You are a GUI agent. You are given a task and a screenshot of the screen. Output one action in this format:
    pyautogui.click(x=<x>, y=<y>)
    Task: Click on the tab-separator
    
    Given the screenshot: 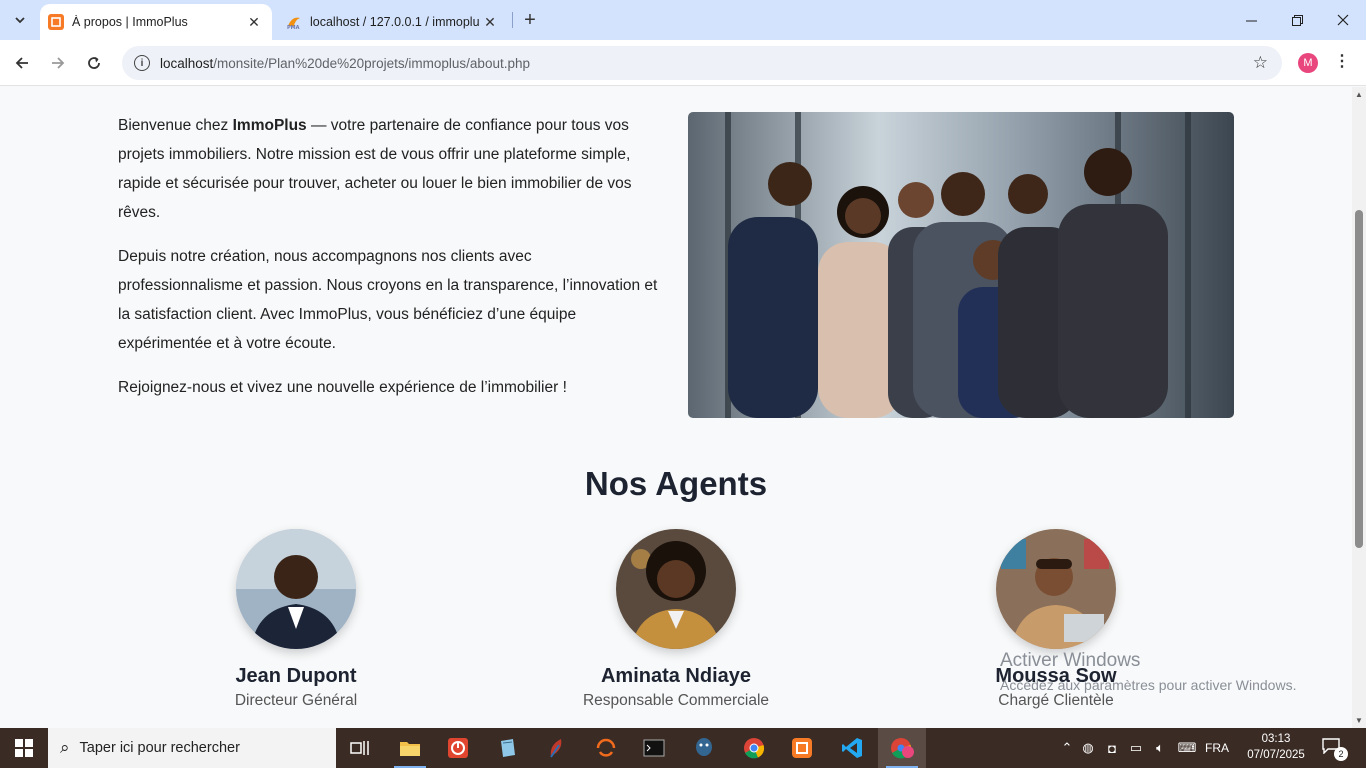 What is the action you would take?
    pyautogui.click(x=512, y=20)
    